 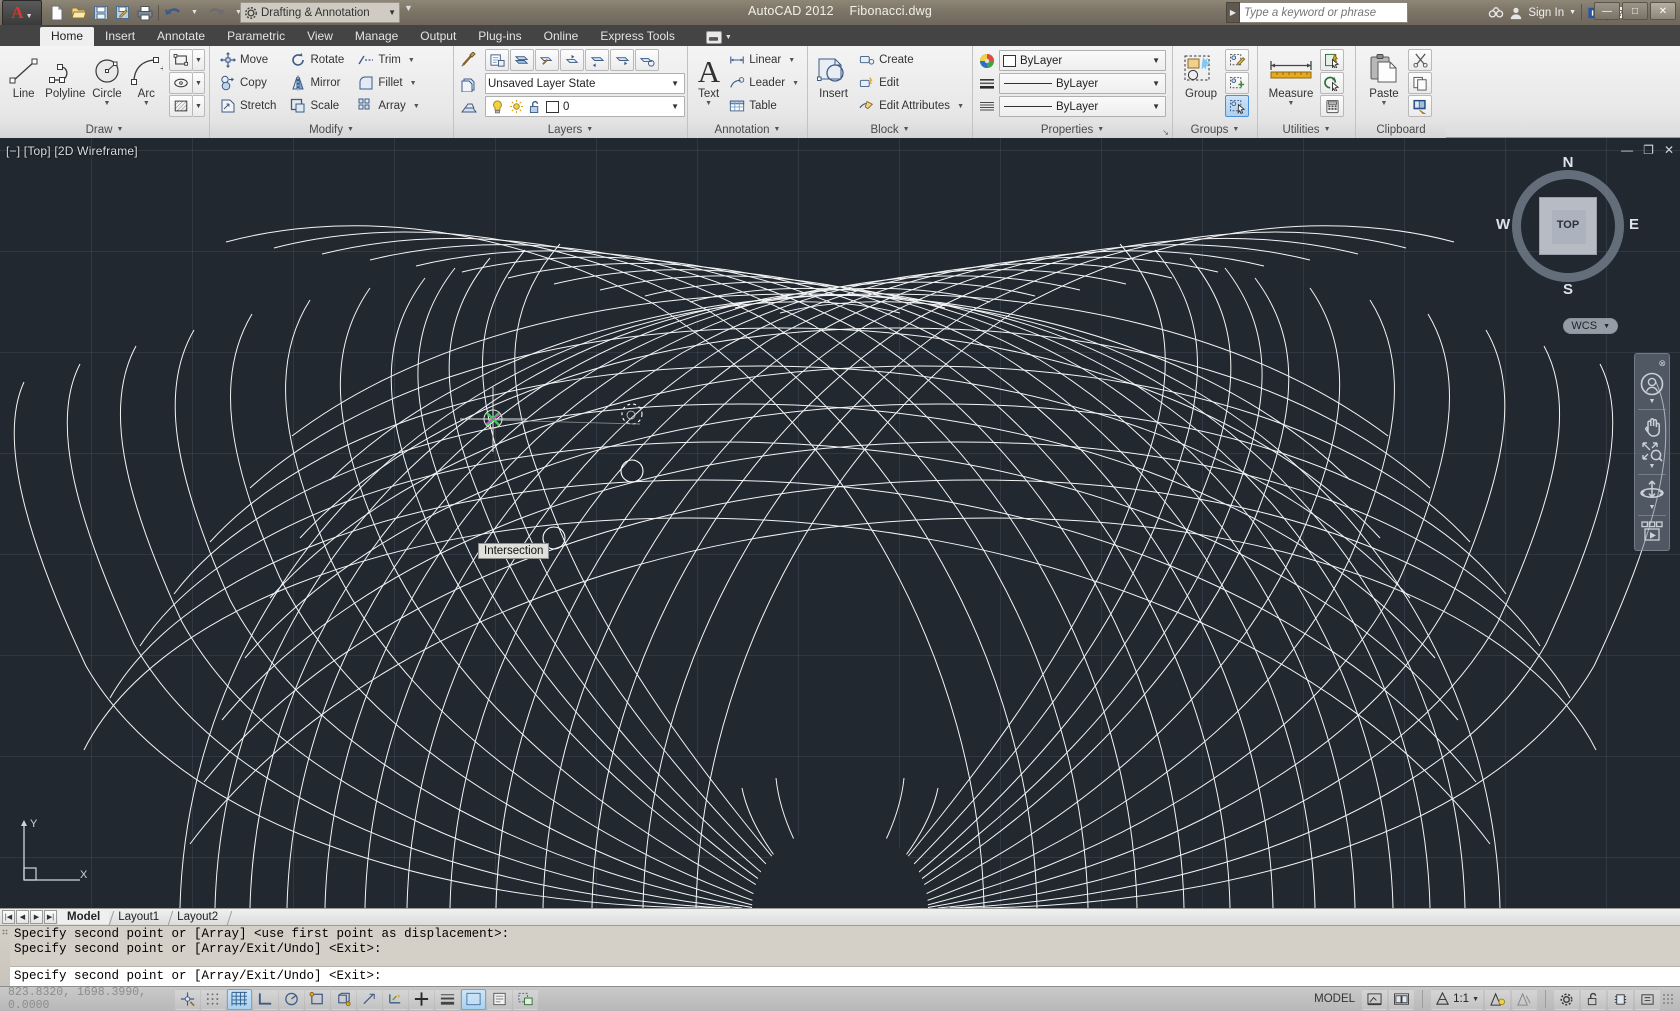 What do you see at coordinates (67, 36) in the screenshot?
I see `tab-home: Home` at bounding box center [67, 36].